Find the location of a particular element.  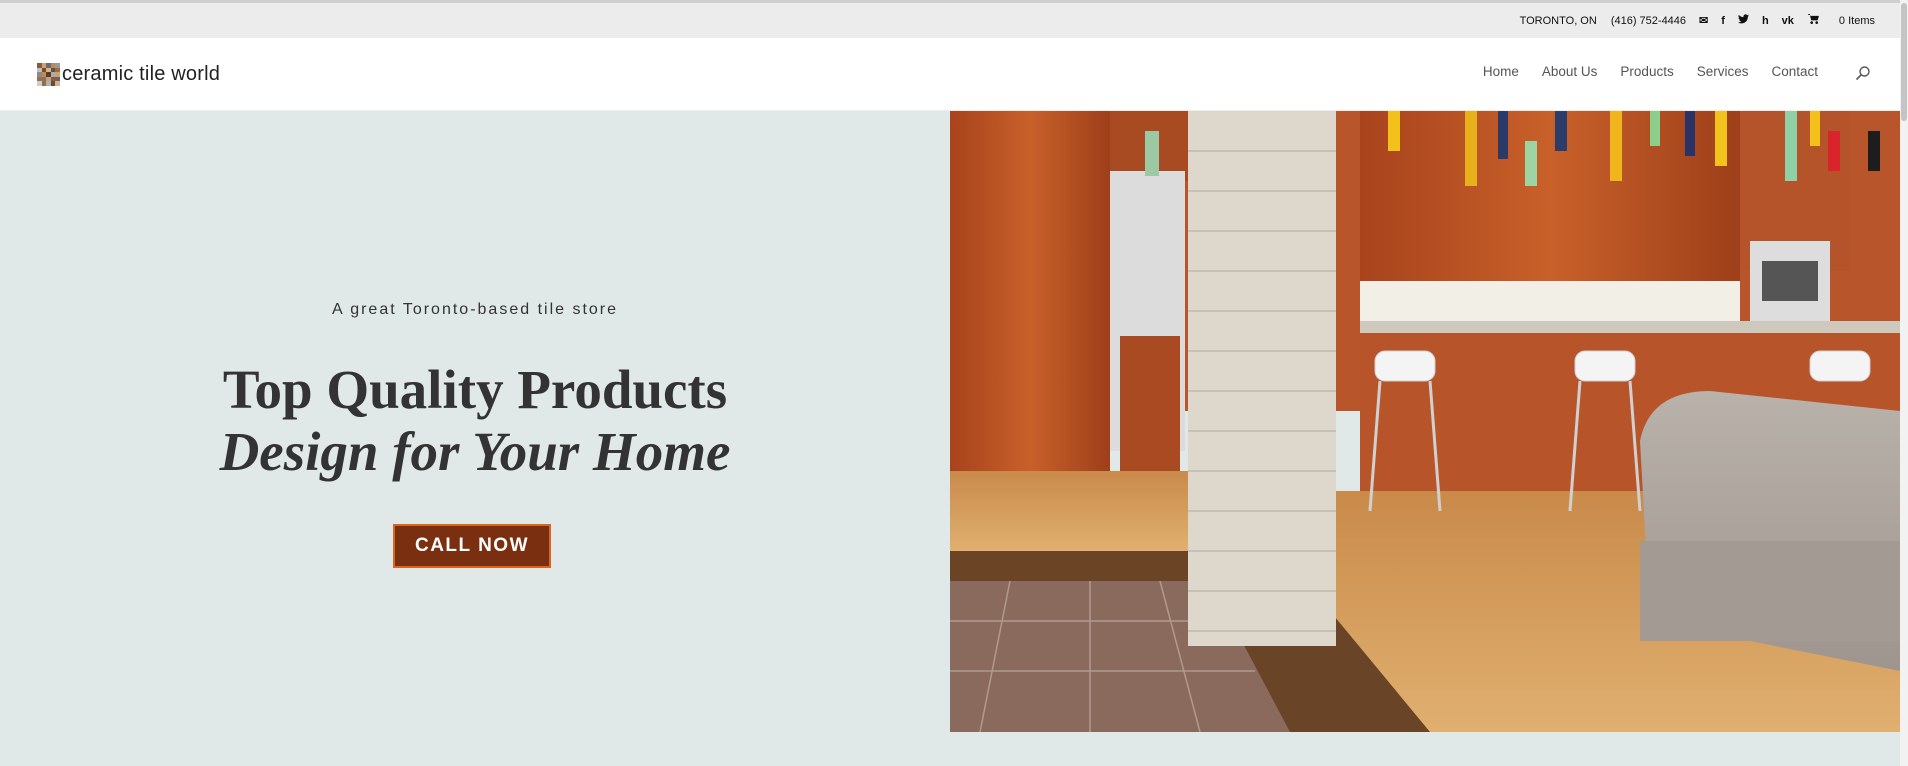

hero-tagline: A great Toronto-based tile store is located at coordinates (475, 309).